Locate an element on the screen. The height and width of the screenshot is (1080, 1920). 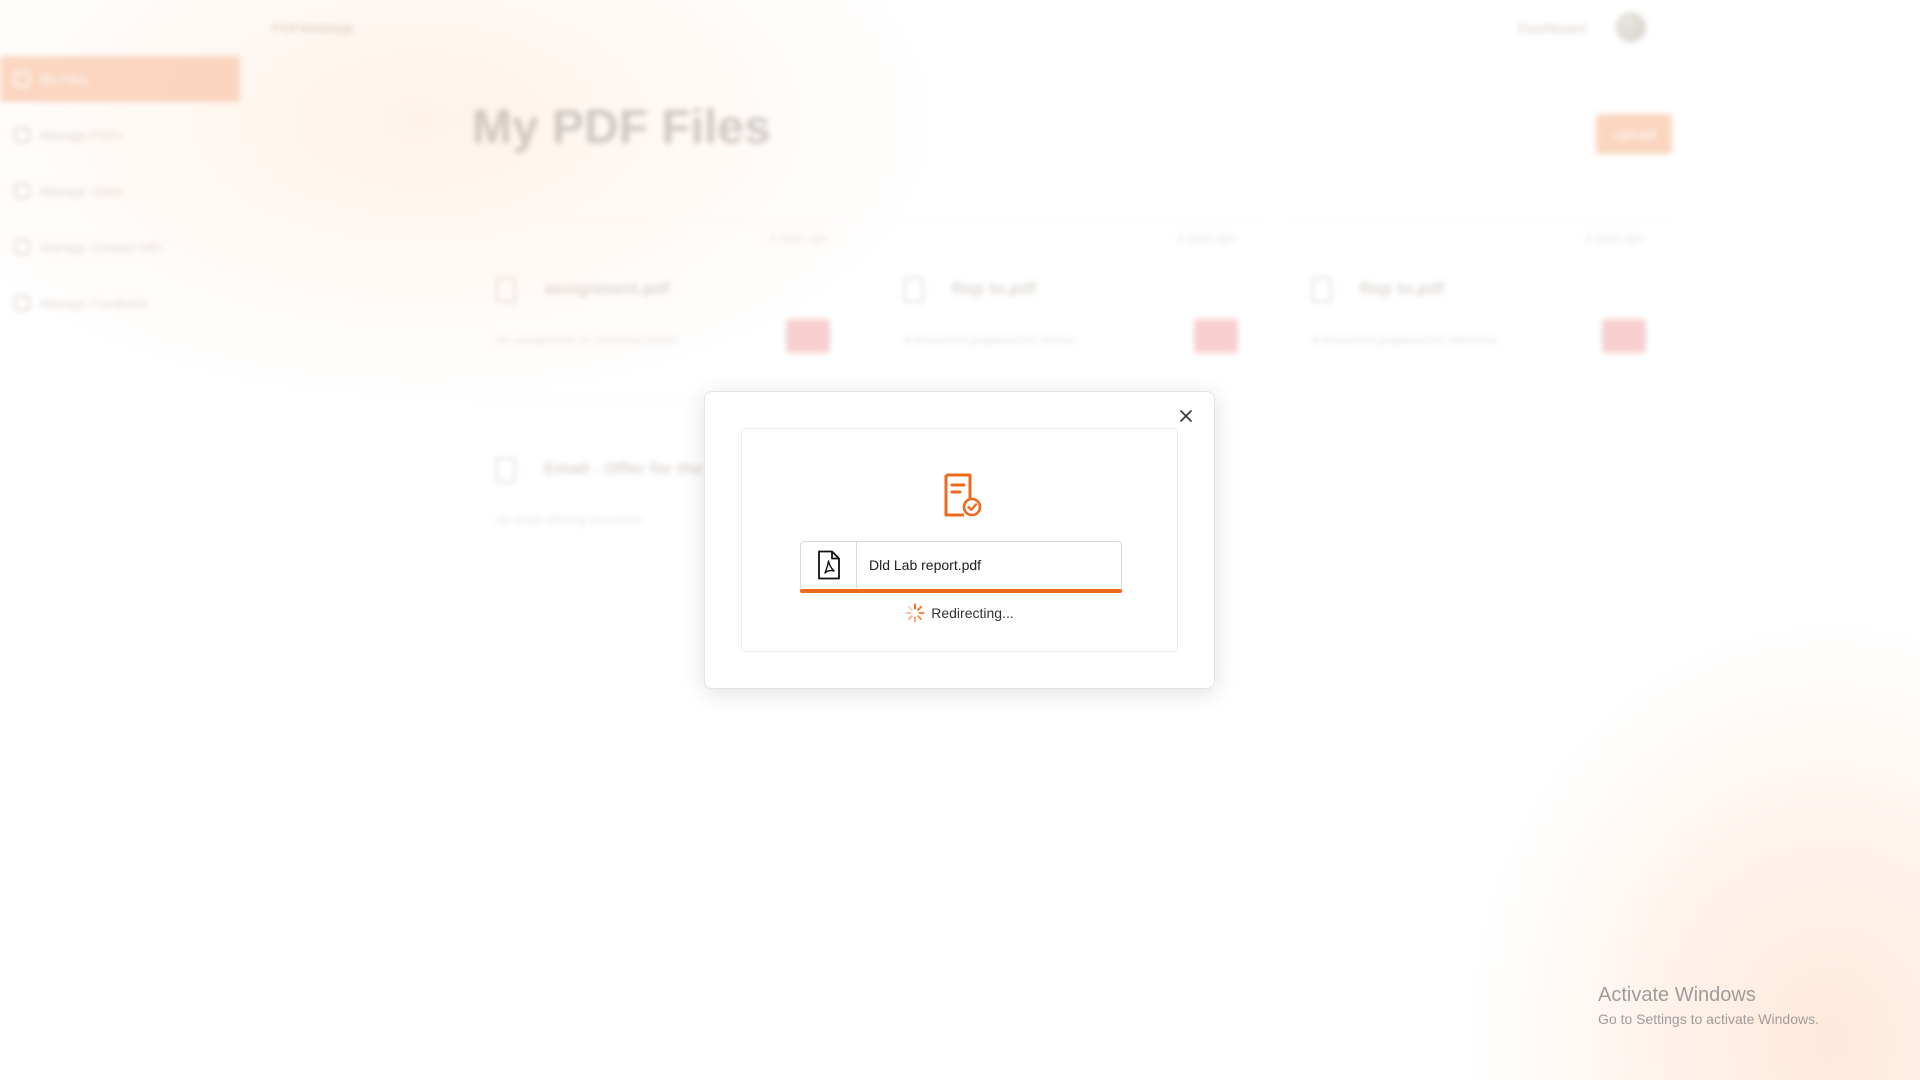
card-name: assignment.pdf is located at coordinates (607, 288).